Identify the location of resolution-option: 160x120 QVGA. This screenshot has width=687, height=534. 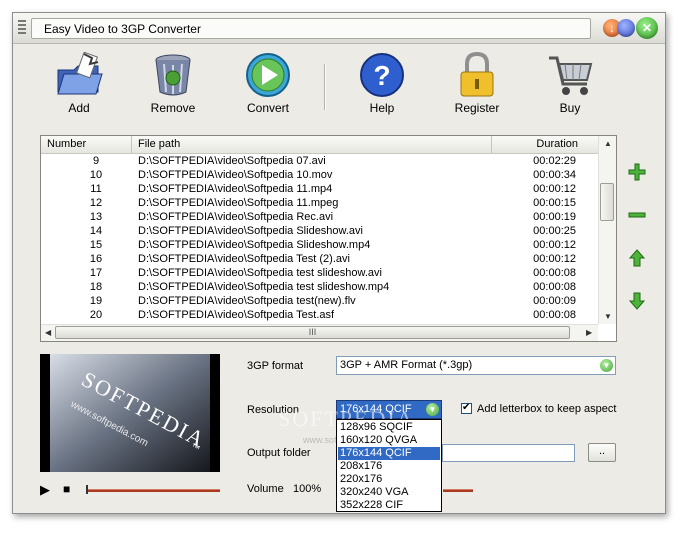
(389, 440).